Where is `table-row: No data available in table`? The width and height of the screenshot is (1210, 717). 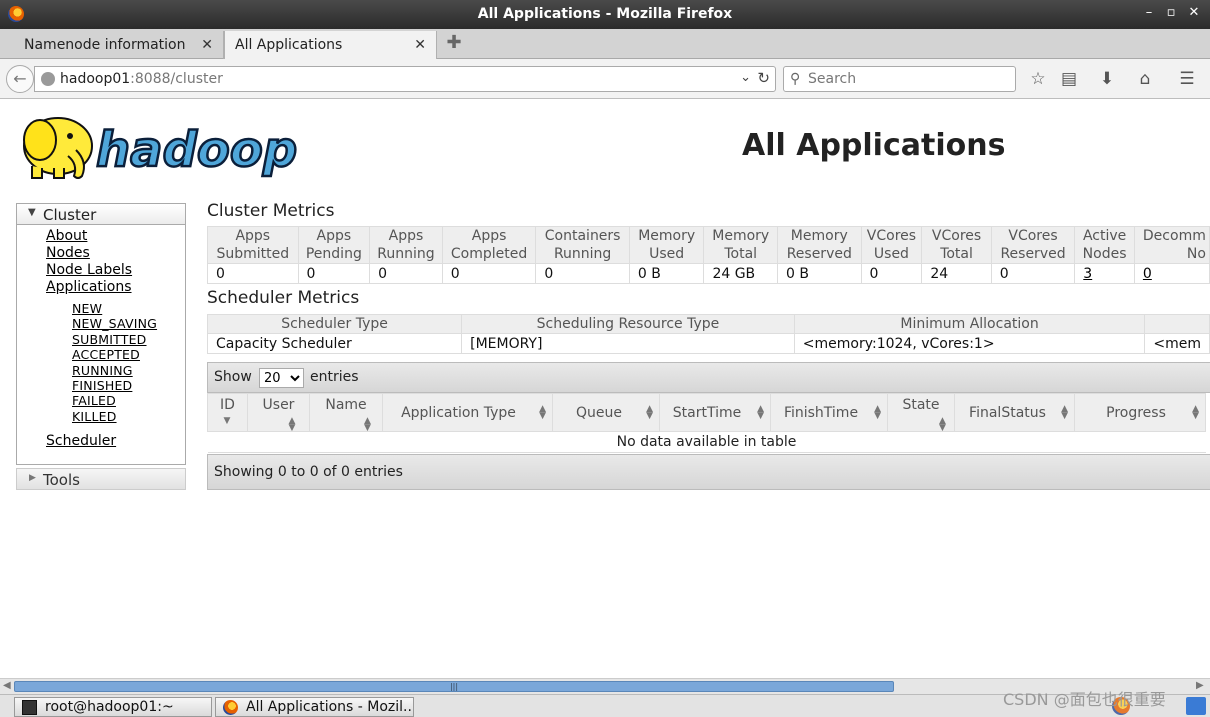 table-row: No data available in table is located at coordinates (706, 442).